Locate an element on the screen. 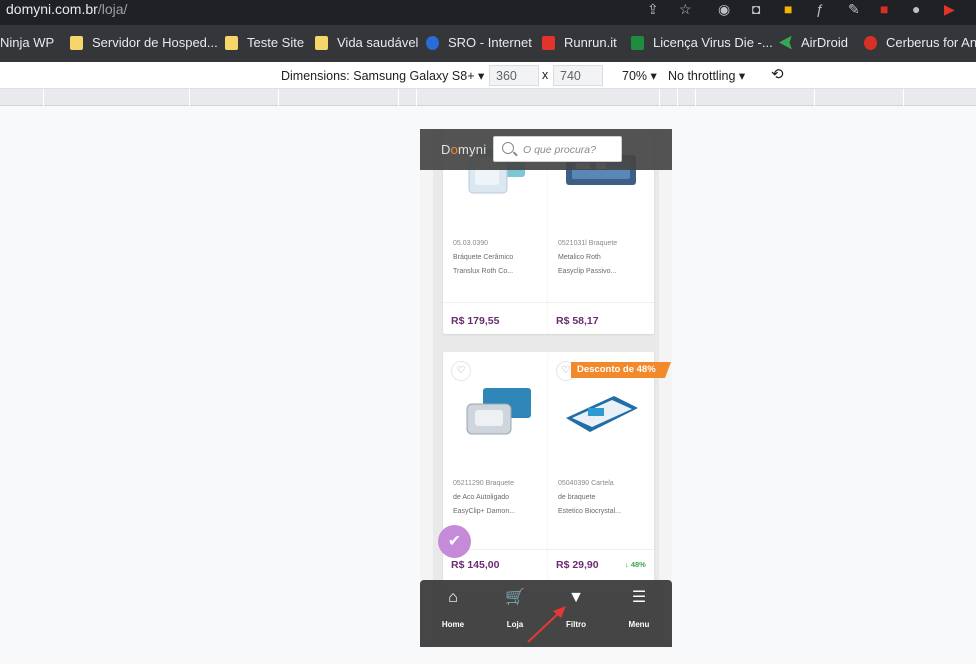 The width and height of the screenshot is (976, 664). bolt-icon: ● is located at coordinates (916, 9).